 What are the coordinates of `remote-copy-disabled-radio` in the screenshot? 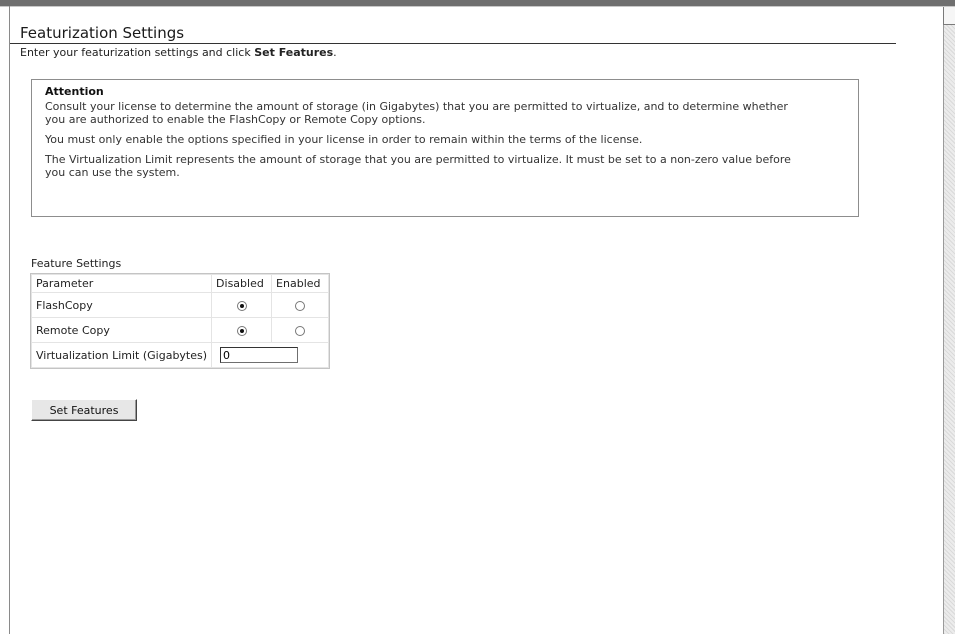 It's located at (241, 330).